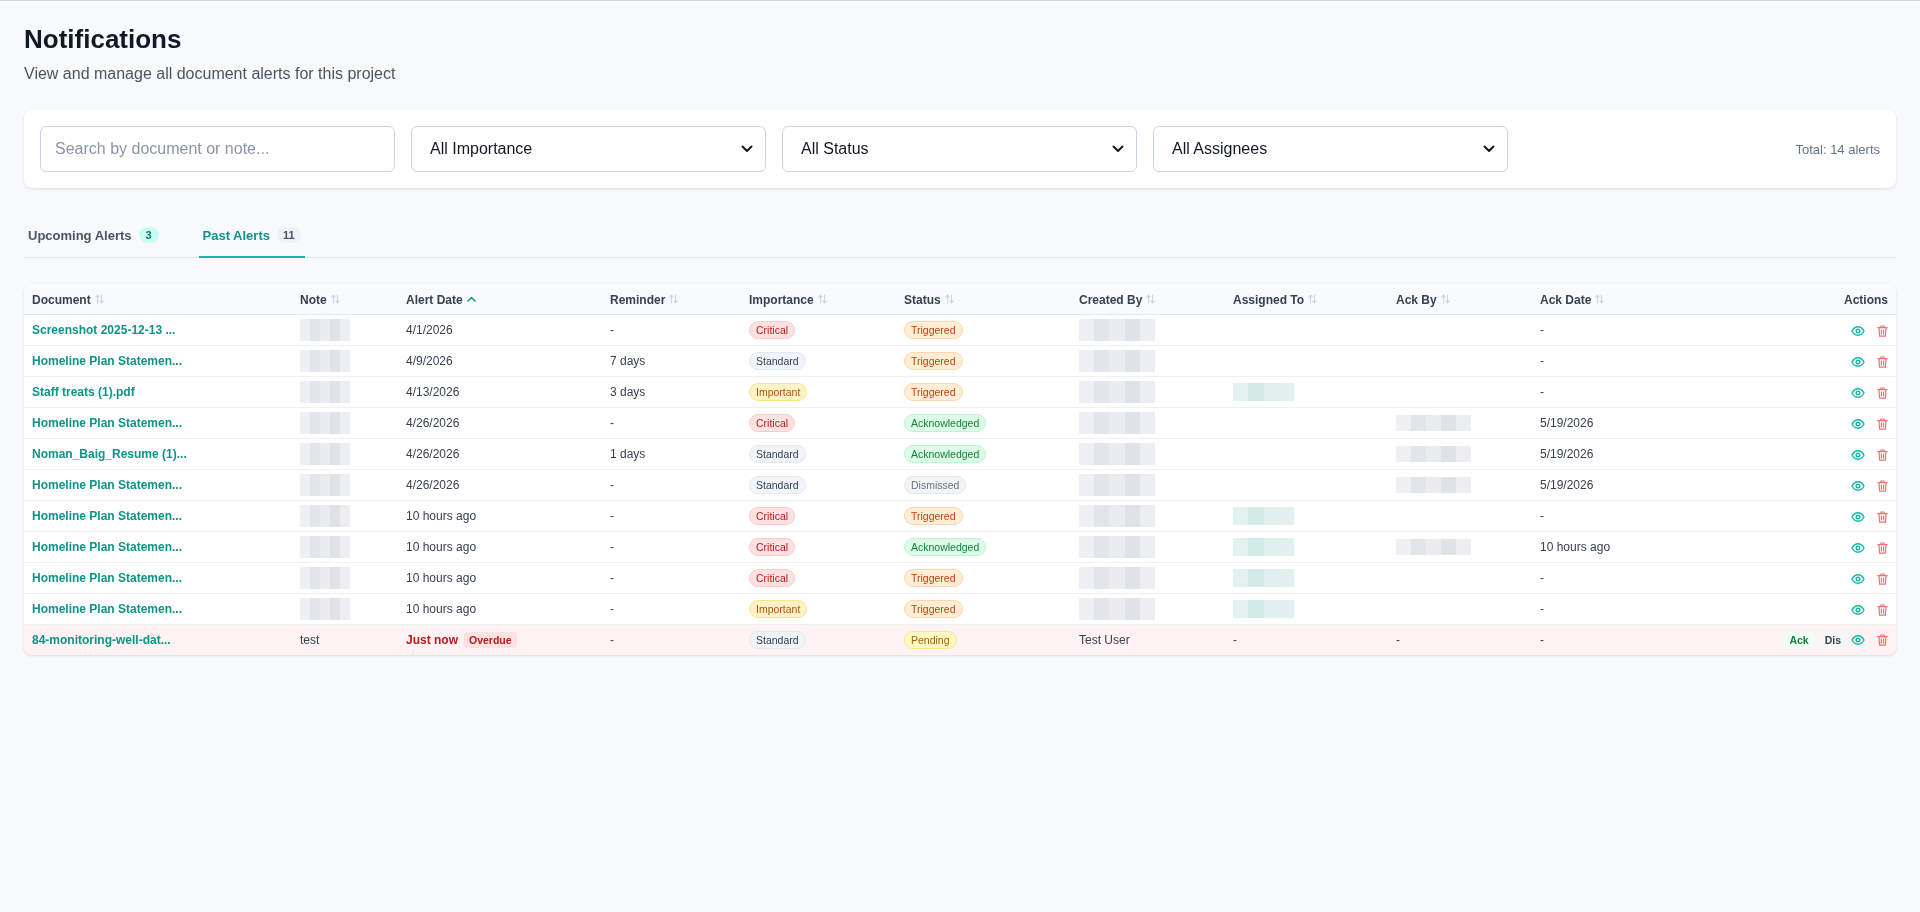 This screenshot has height=912, width=1920. What do you see at coordinates (429, 361) in the screenshot?
I see `alert-date: 4/9/2026` at bounding box center [429, 361].